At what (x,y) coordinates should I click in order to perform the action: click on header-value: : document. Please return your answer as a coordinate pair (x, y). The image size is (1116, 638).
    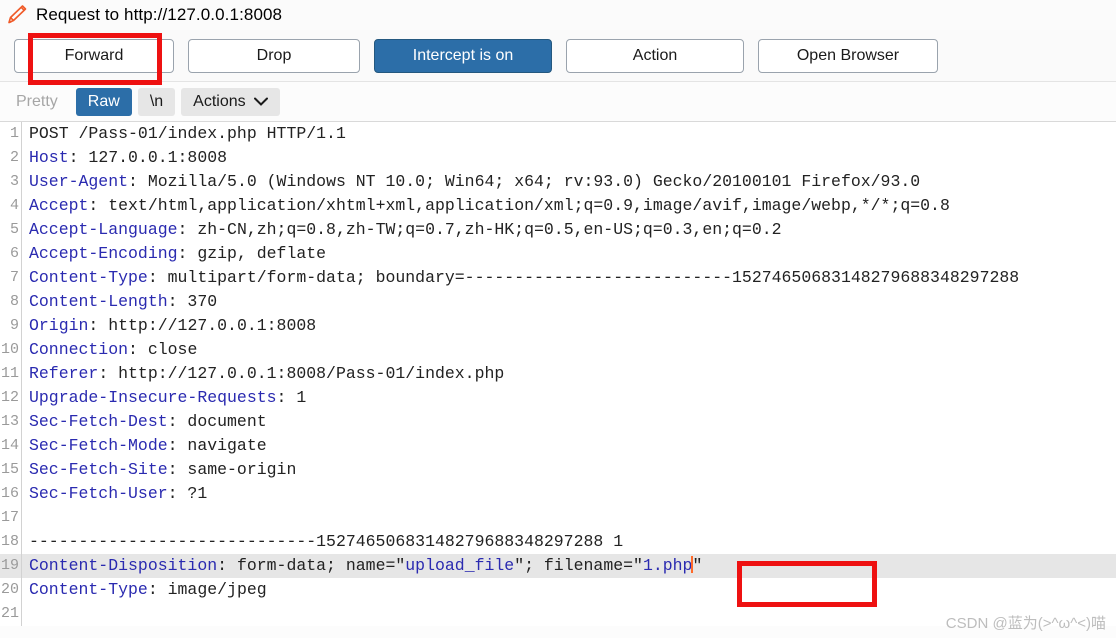
    Looking at the image, I should click on (217, 421).